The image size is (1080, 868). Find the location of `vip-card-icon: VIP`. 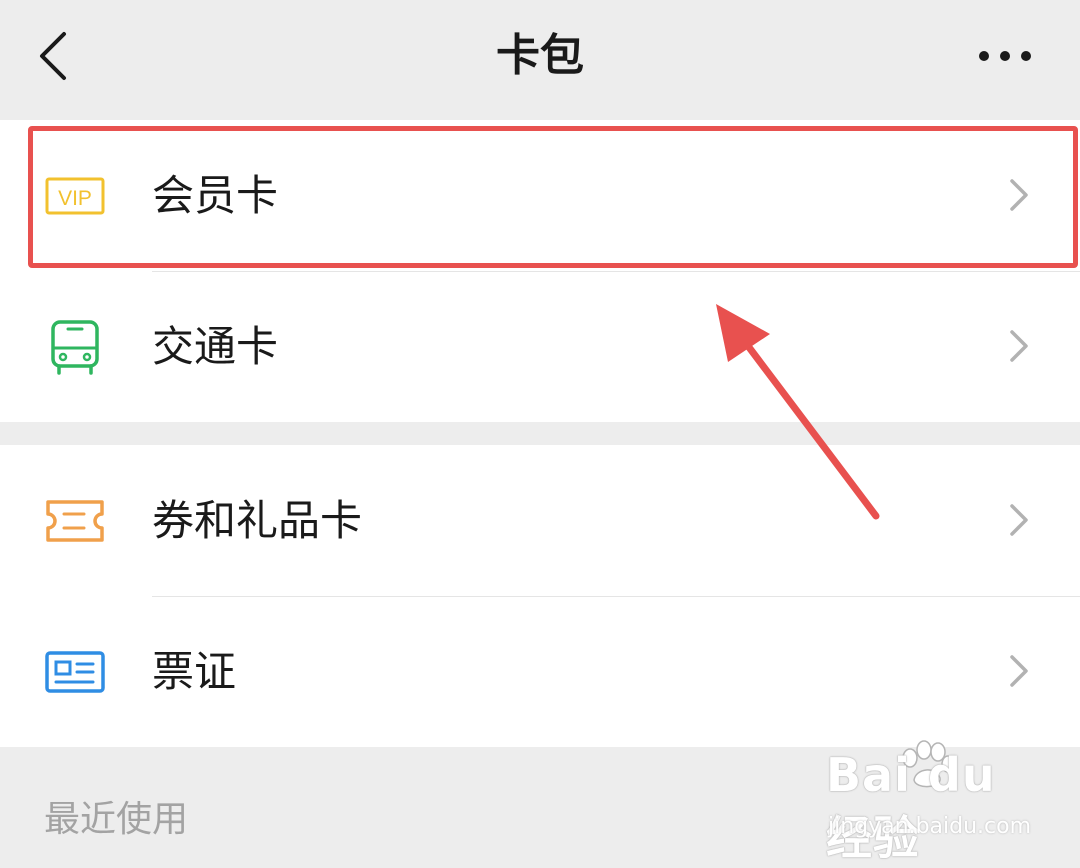

vip-card-icon: VIP is located at coordinates (75, 196).